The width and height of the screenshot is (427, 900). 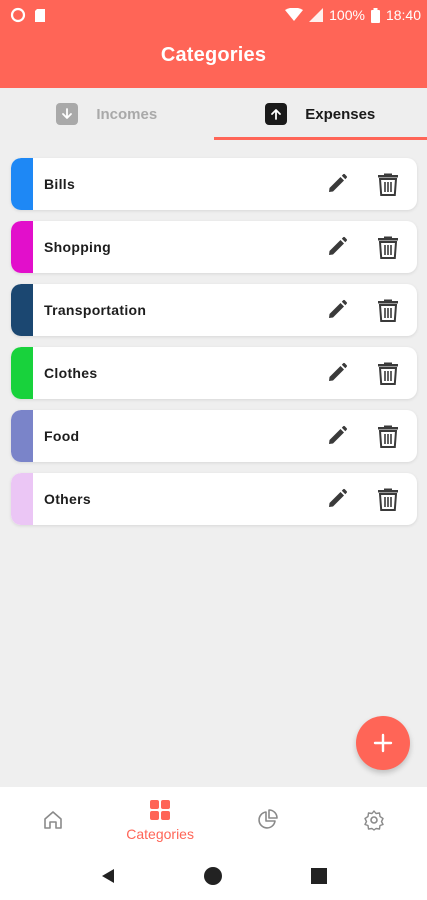 I want to click on category-row: Food, so click(x=214, y=436).